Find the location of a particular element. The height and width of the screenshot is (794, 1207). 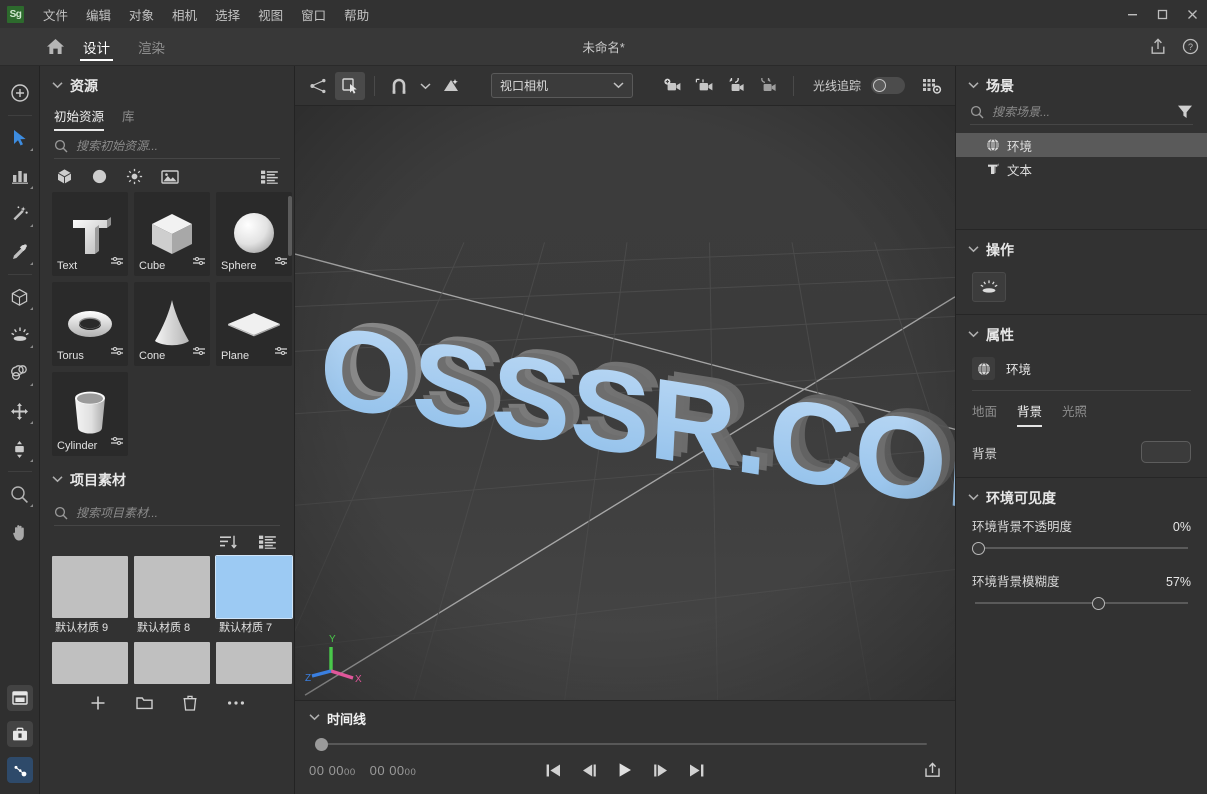

scene-section-header: 场景 is located at coordinates (1081, 85).